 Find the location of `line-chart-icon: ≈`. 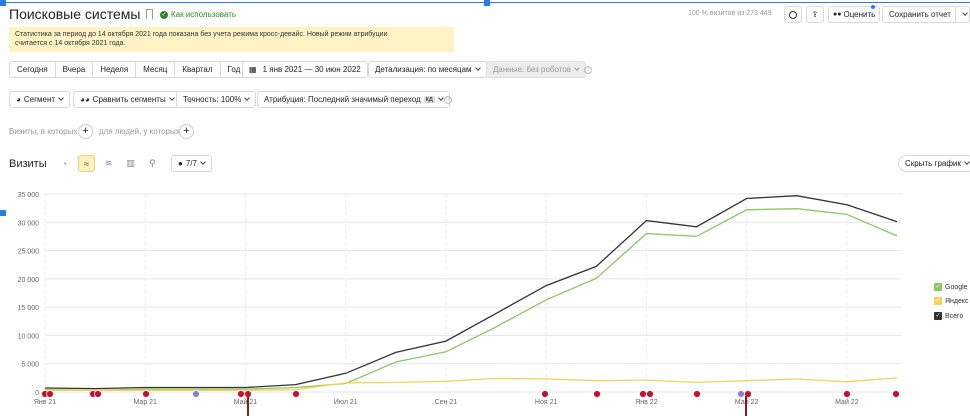

line-chart-icon: ≈ is located at coordinates (86, 163).